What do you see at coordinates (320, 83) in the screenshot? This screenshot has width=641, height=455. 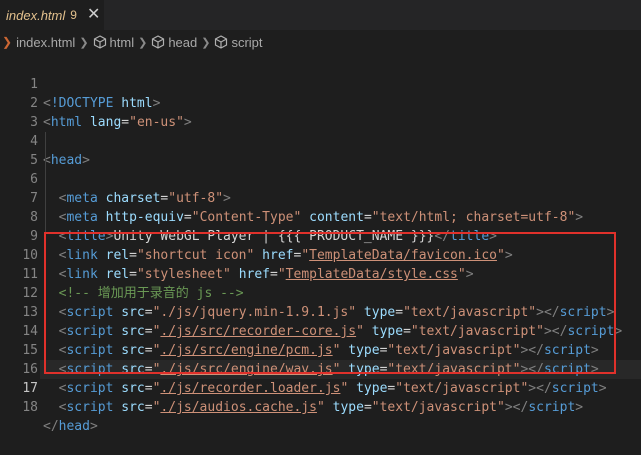 I see `code-line: 1 <!DOCTYPE html>` at bounding box center [320, 83].